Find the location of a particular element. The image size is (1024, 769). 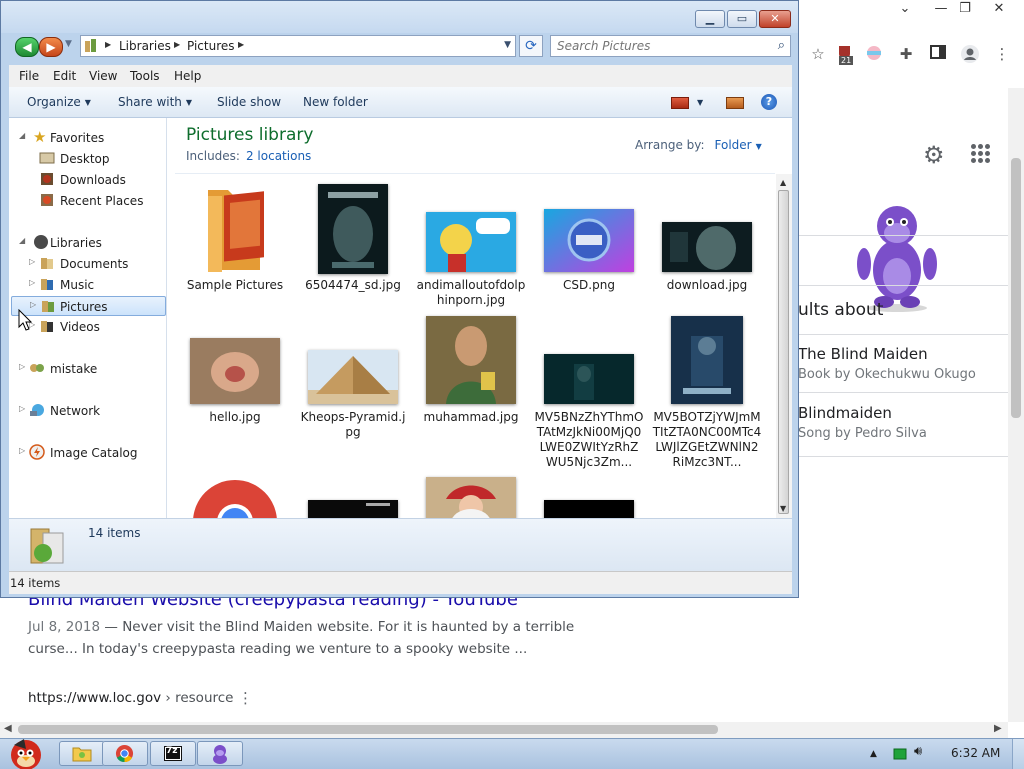

file-tile: download.jpg is located at coordinates (707, 244).